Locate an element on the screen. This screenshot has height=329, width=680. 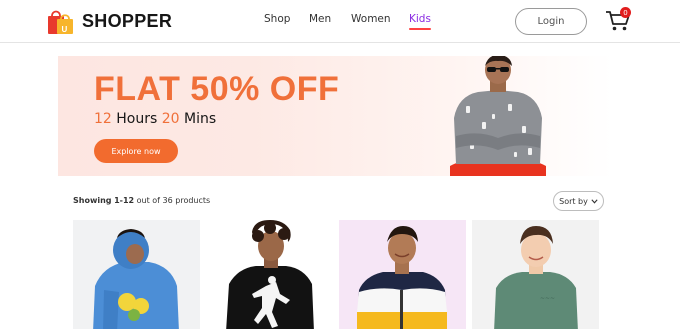
sort-label: Sort by is located at coordinates (573, 201).